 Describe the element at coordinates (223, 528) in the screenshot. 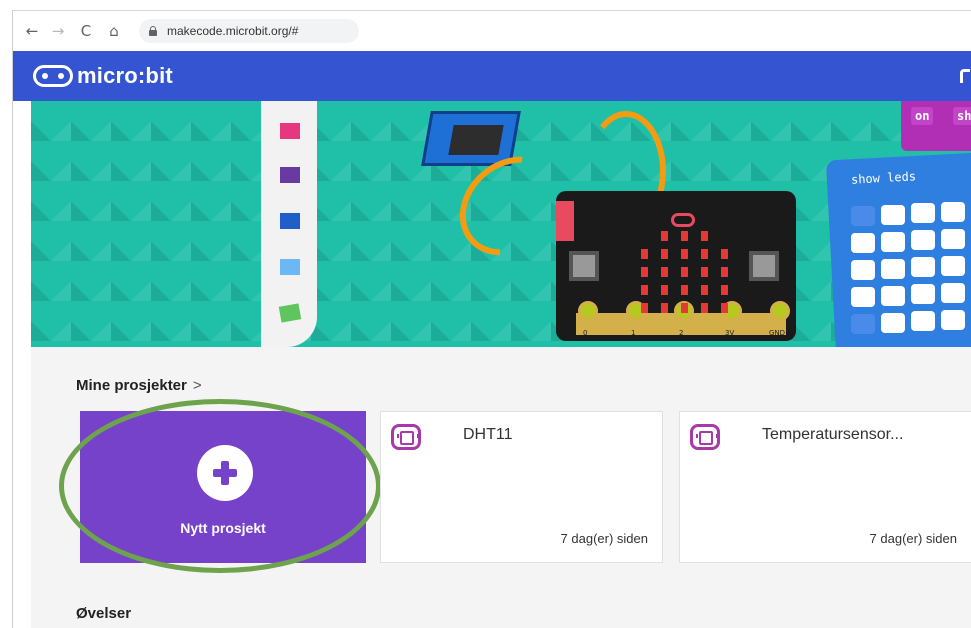

I see `new-project-label: Nytt prosjekt` at that location.